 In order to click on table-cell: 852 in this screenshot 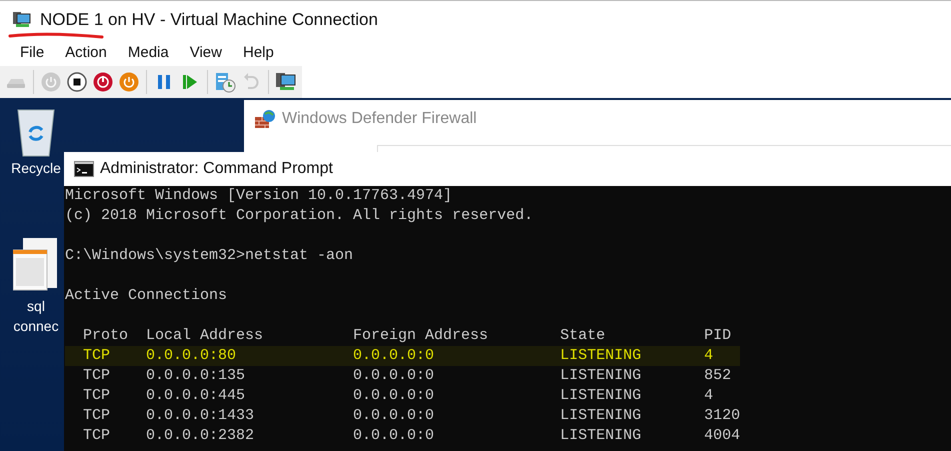, I will do `click(718, 375)`.